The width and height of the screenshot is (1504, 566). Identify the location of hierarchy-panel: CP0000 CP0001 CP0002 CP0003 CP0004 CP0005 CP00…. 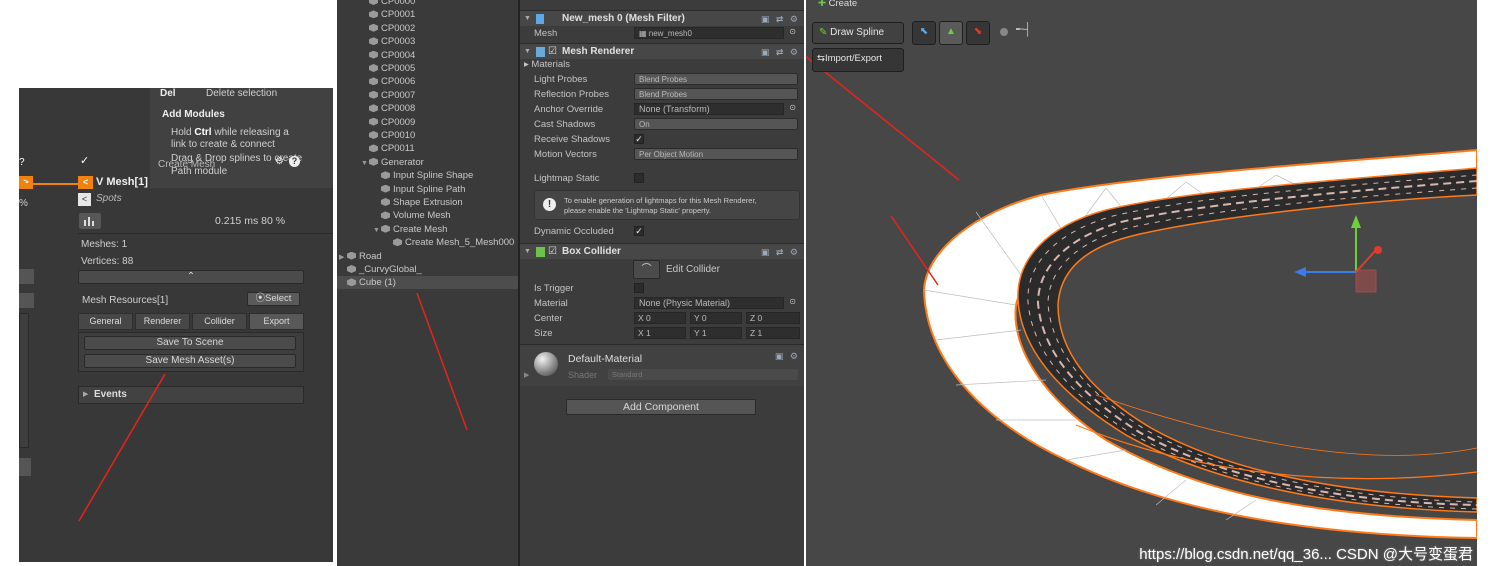
(427, 283).